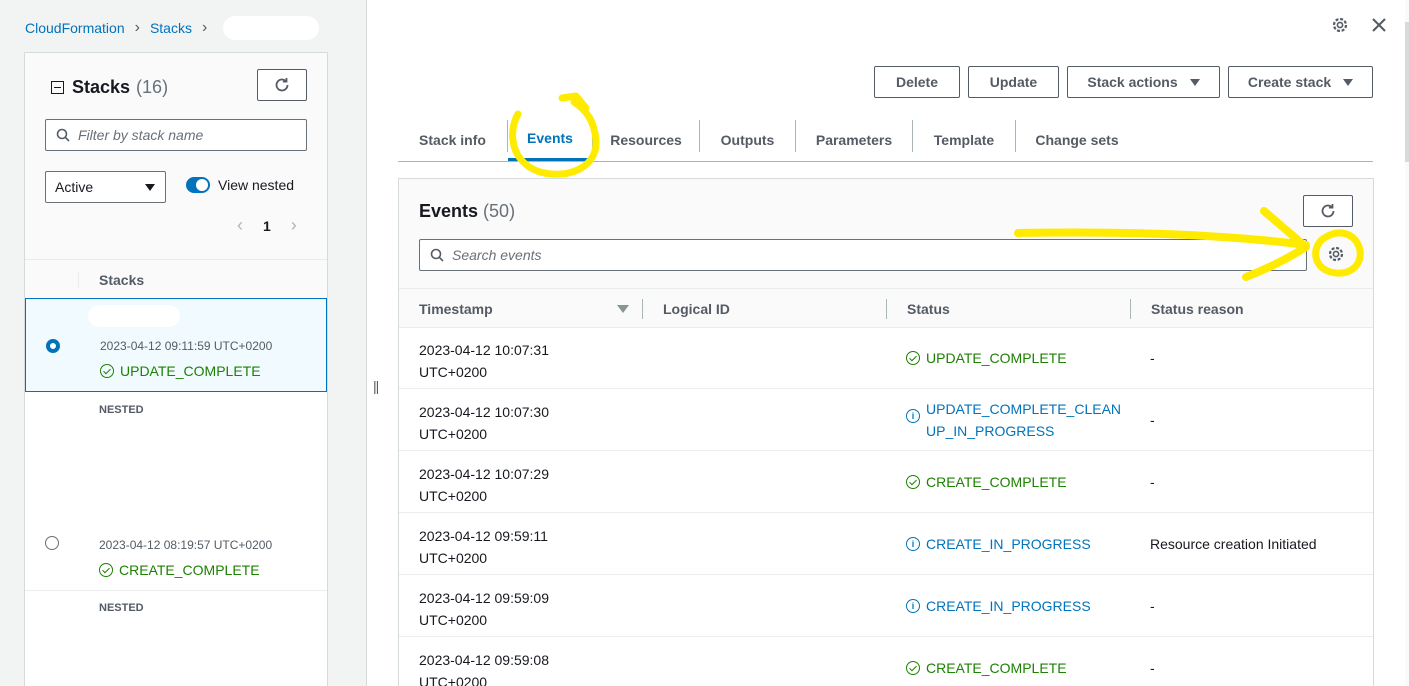 This screenshot has width=1409, height=686. I want to click on refresh-stacks-button, so click(282, 85).